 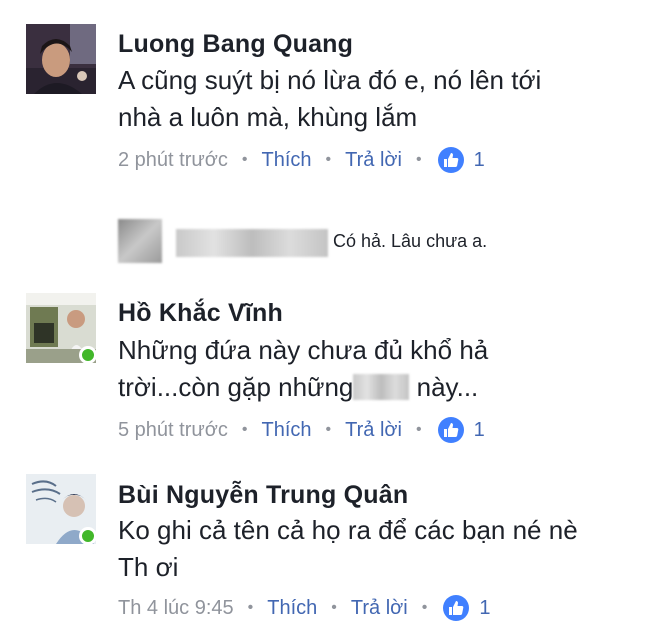 I want to click on comment-timestamp: Th 4 lúc 9:45, so click(x=176, y=608).